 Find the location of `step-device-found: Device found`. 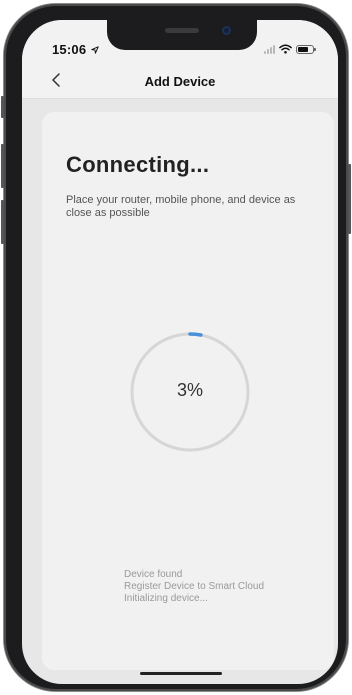

step-device-found: Device found is located at coordinates (153, 574).